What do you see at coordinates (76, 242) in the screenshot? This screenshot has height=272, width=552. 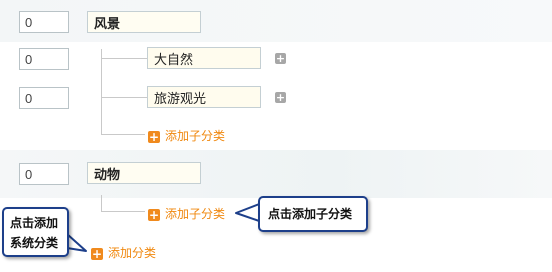 I see `callout-pointer` at bounding box center [76, 242].